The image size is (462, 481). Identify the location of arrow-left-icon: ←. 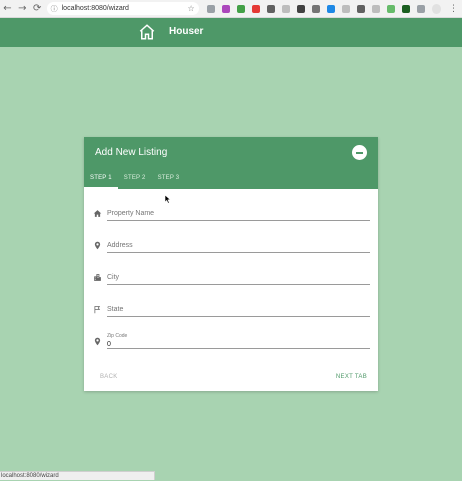
(7, 8).